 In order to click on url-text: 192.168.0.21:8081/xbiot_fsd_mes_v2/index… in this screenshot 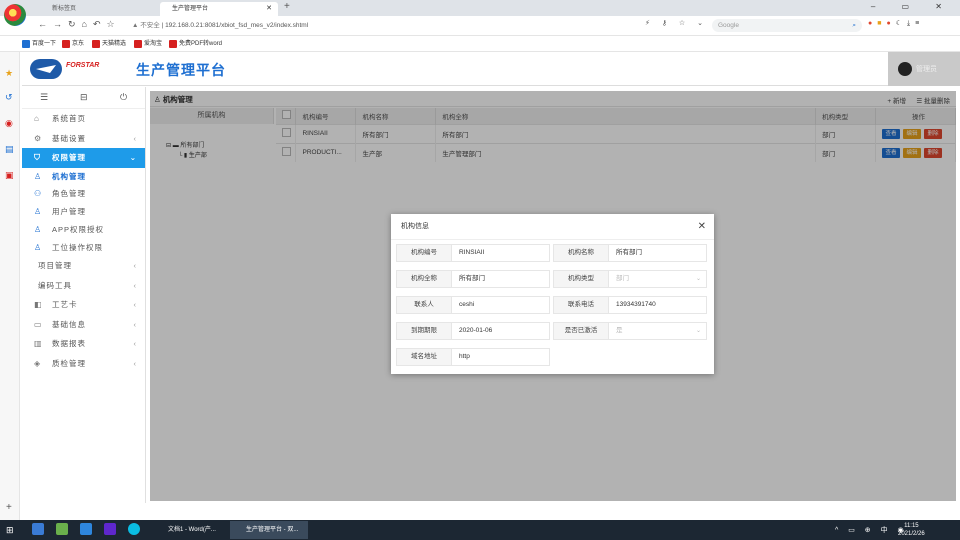, I will do `click(237, 25)`.